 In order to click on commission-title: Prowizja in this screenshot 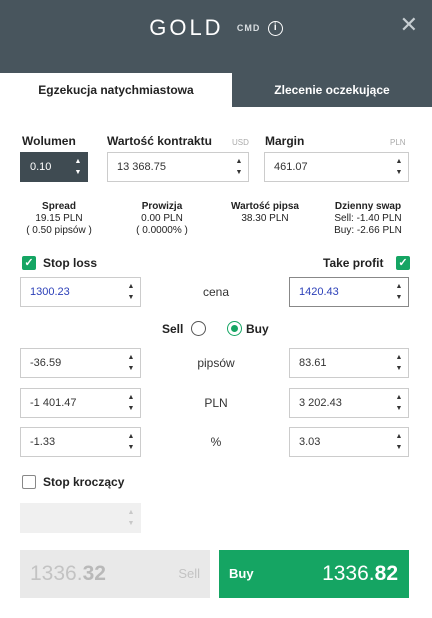, I will do `click(162, 206)`.